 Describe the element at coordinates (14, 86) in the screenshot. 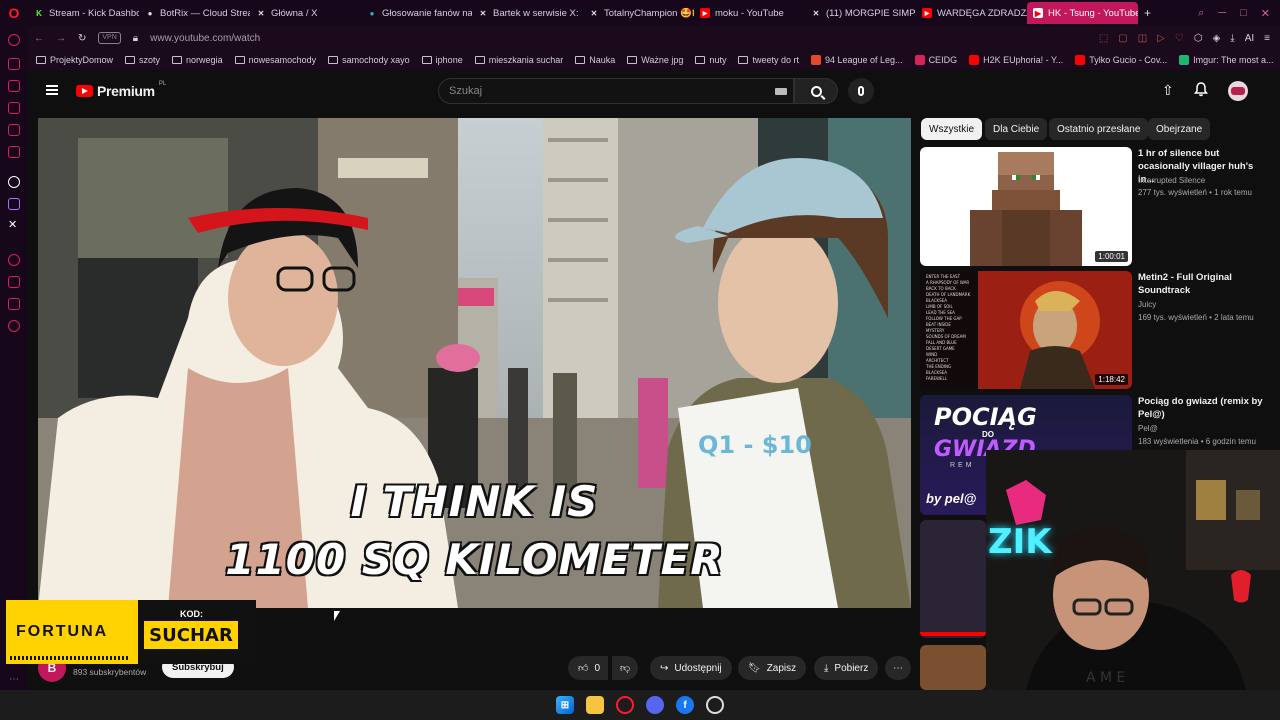

I see `bag-icon` at that location.